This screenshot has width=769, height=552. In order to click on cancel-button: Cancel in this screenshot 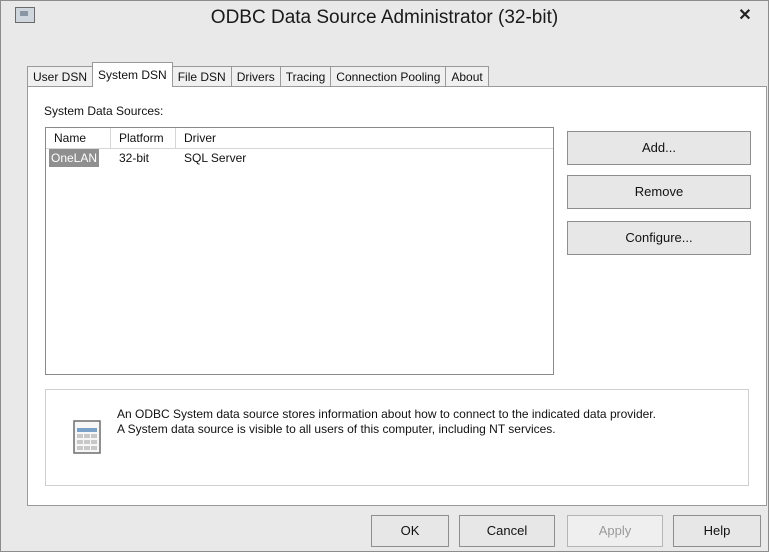, I will do `click(507, 531)`.